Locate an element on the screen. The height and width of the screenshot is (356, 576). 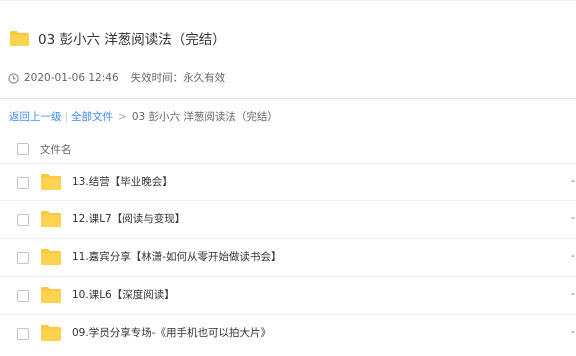
page-title: 03 彭小六 洋葱阅读法（完结） is located at coordinates (132, 40).